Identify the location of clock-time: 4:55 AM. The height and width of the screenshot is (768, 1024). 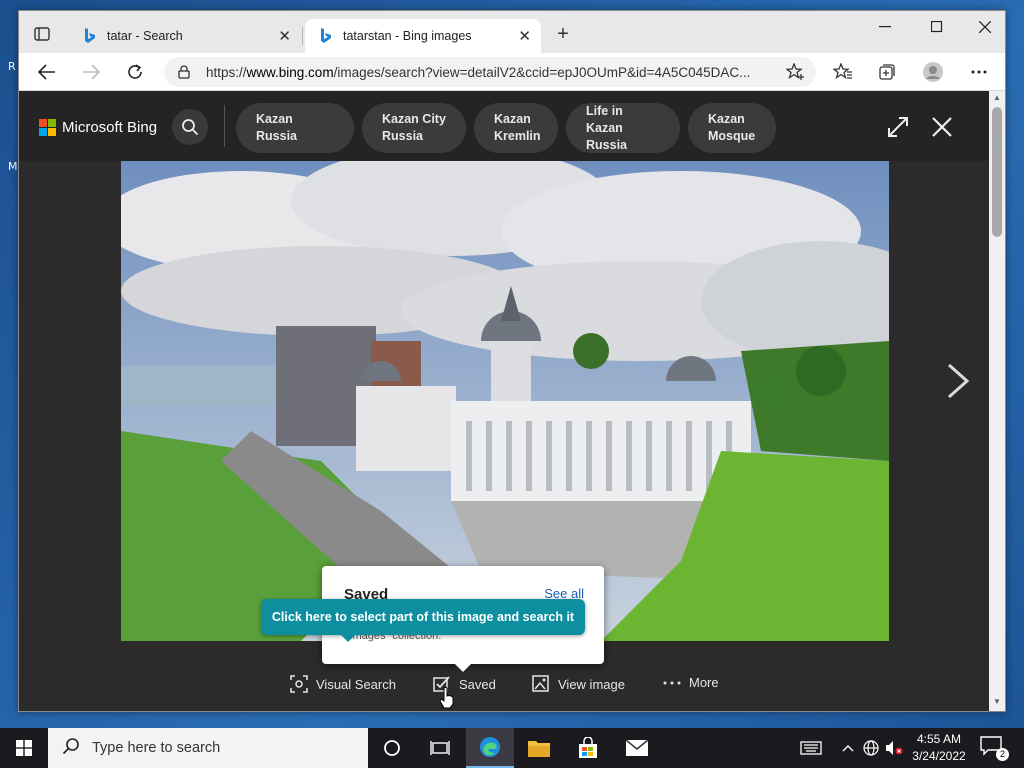
(939, 739).